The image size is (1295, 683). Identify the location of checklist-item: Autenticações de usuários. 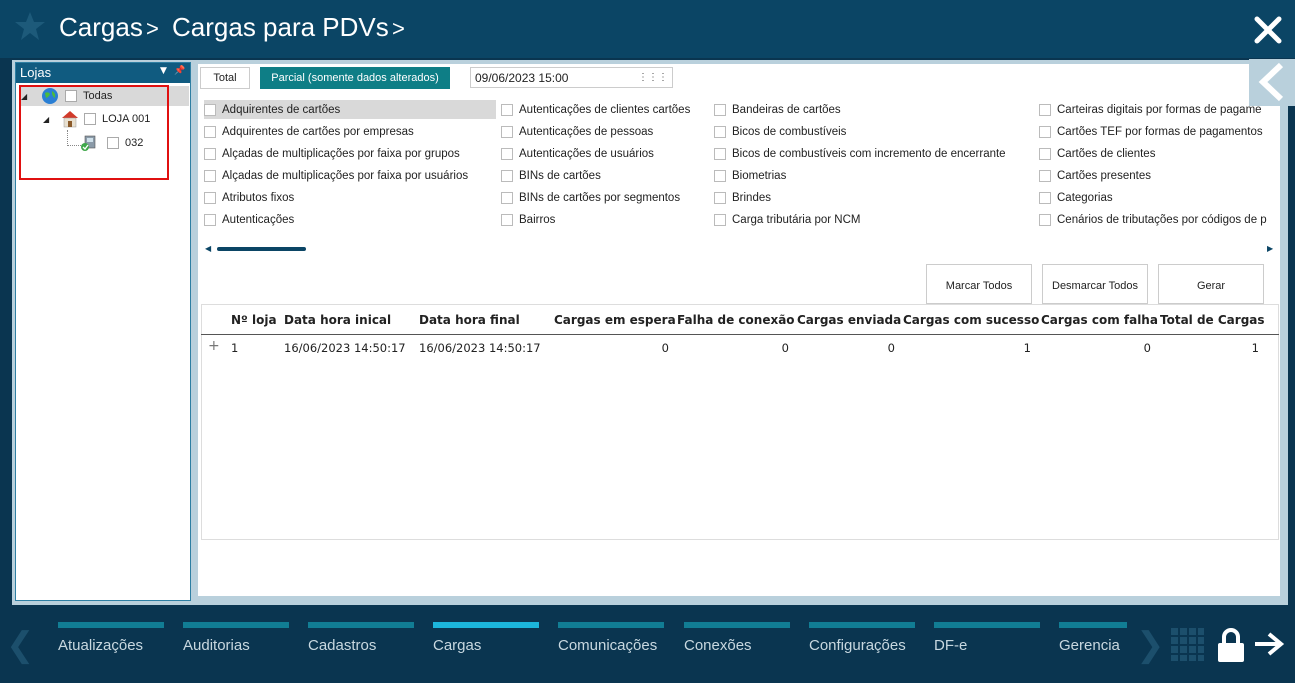
(577, 153).